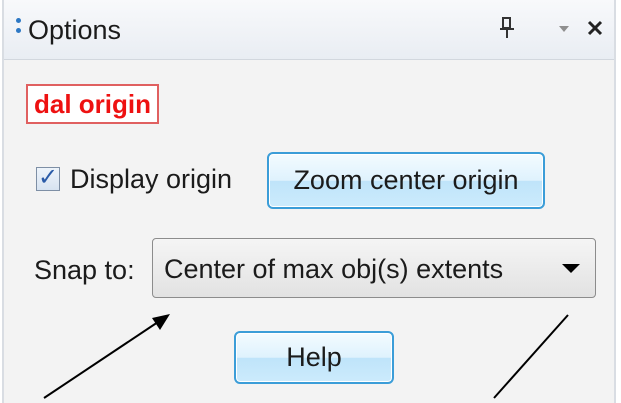 The width and height of the screenshot is (621, 403). I want to click on display-origin-checkbox: ✓, so click(48, 177).